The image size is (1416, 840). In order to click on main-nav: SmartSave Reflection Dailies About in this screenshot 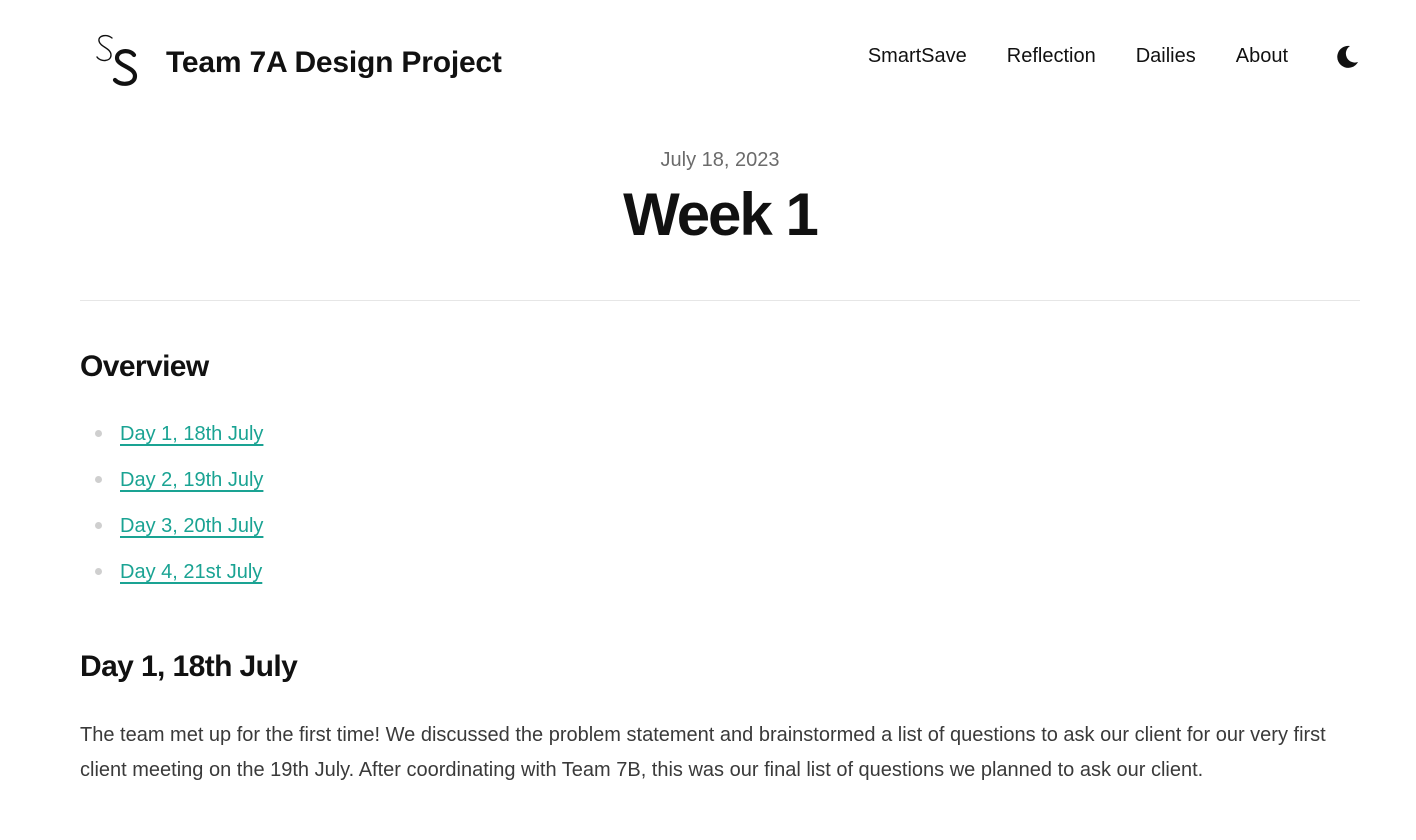, I will do `click(1114, 60)`.